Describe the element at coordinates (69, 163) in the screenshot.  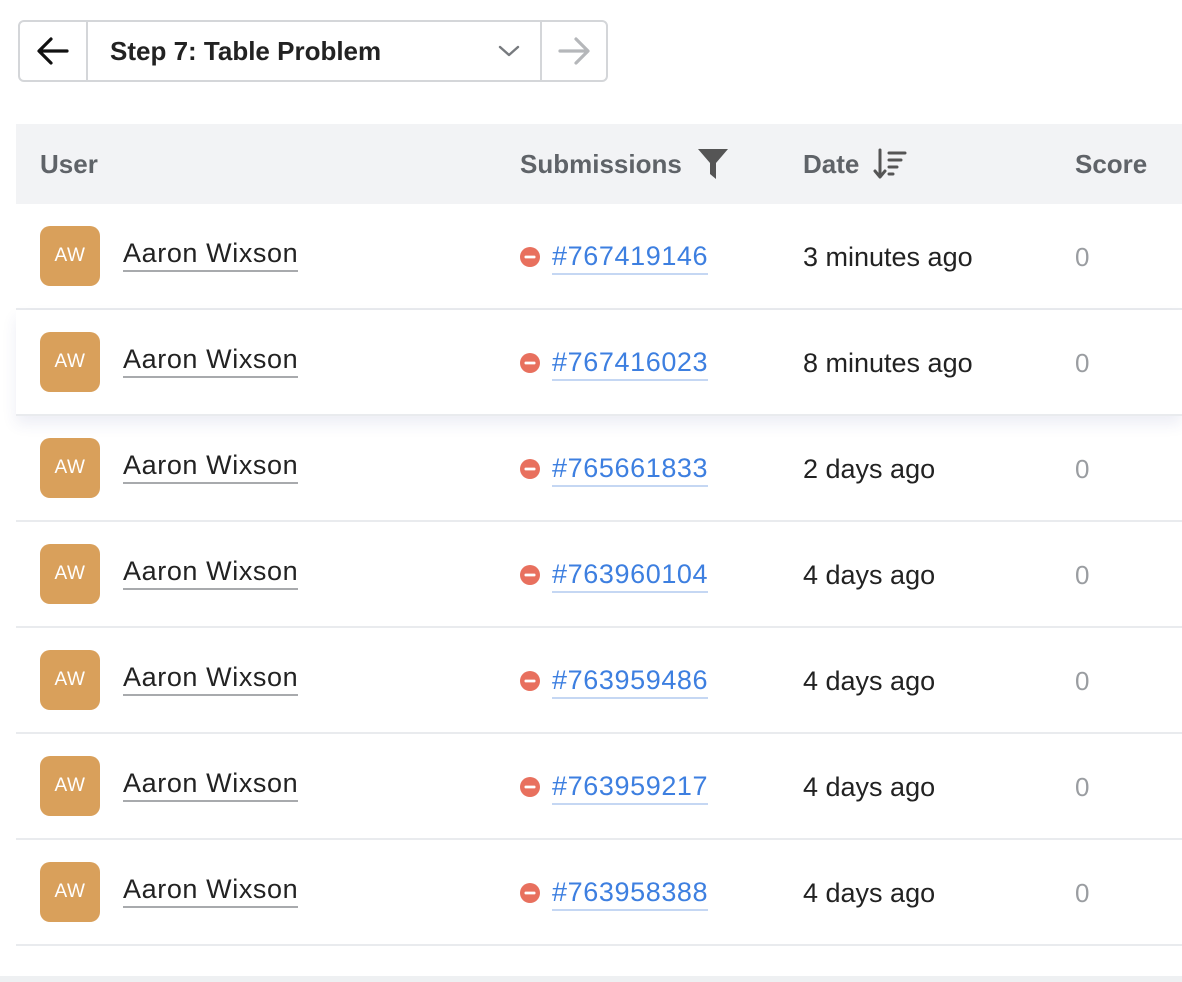
I see `column-header-user: User` at that location.